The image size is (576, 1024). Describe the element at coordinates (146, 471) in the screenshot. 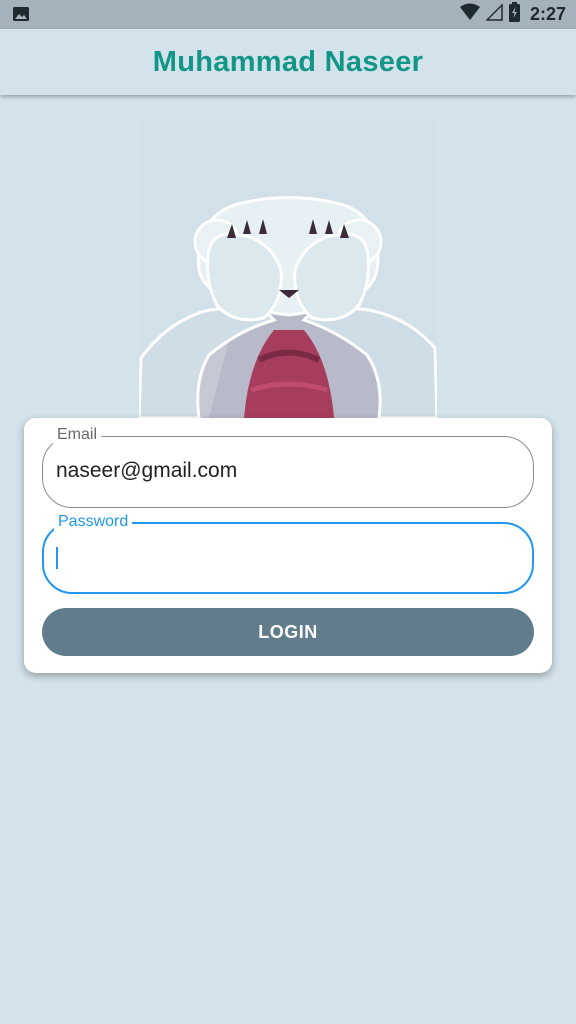

I see `email-value: naseer@gmail.com` at that location.